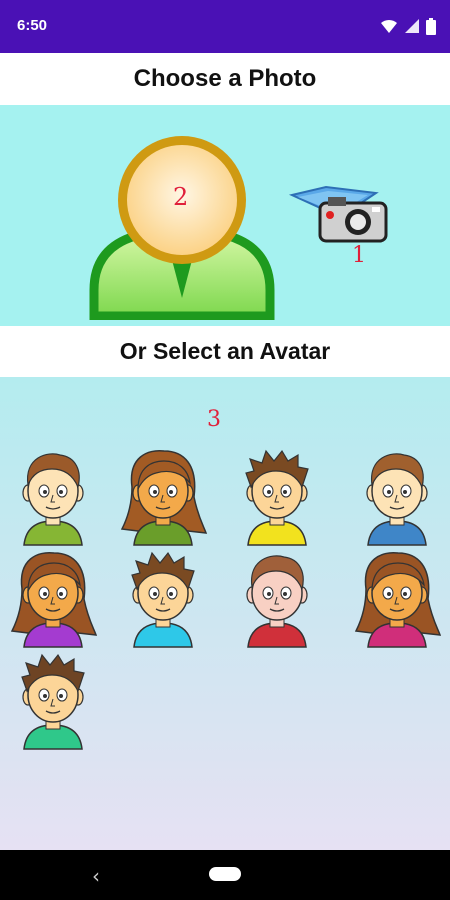 The width and height of the screenshot is (450, 900). What do you see at coordinates (32, 25) in the screenshot?
I see `status-time: 6:50` at bounding box center [32, 25].